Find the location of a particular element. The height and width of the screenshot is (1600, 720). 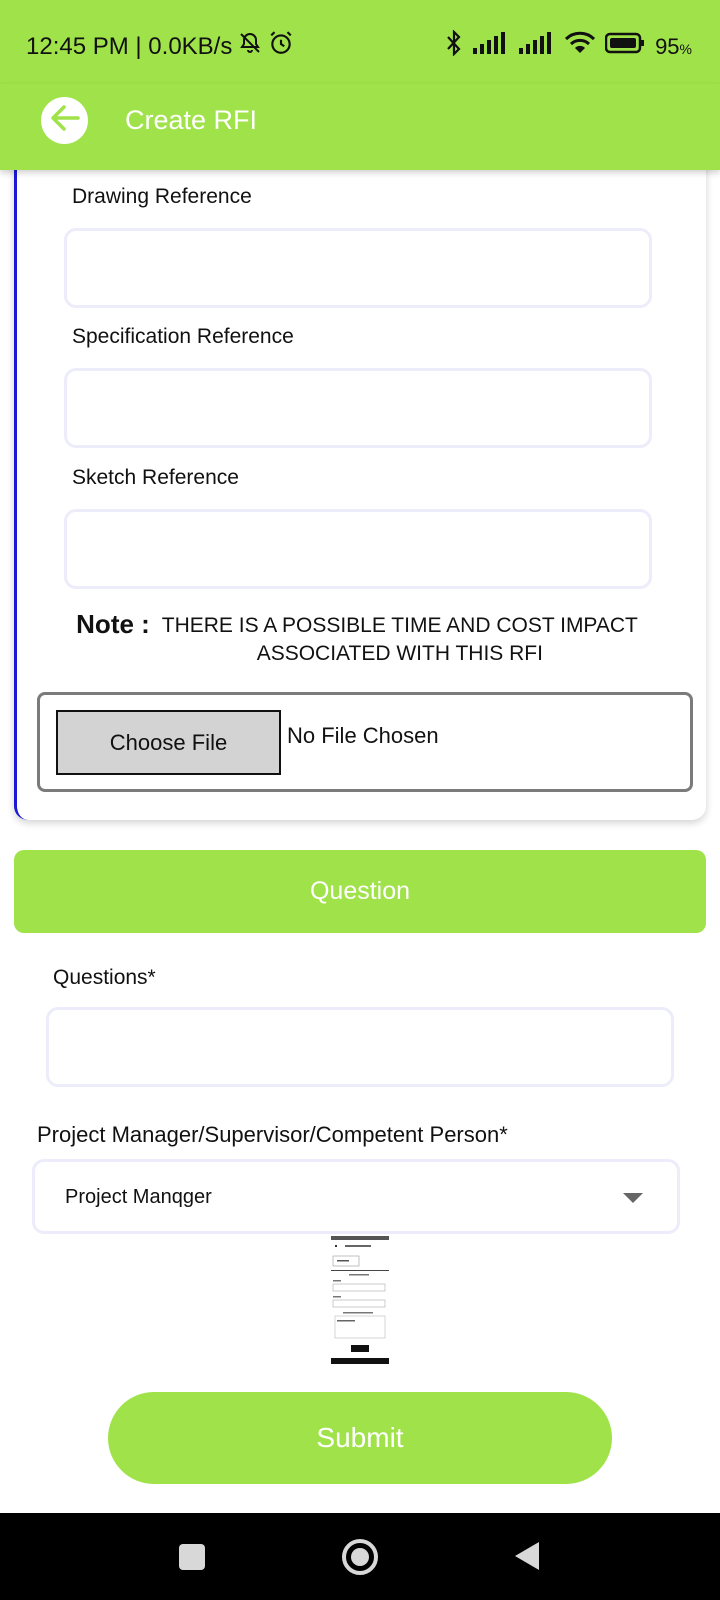

back-button is located at coordinates (64, 120).